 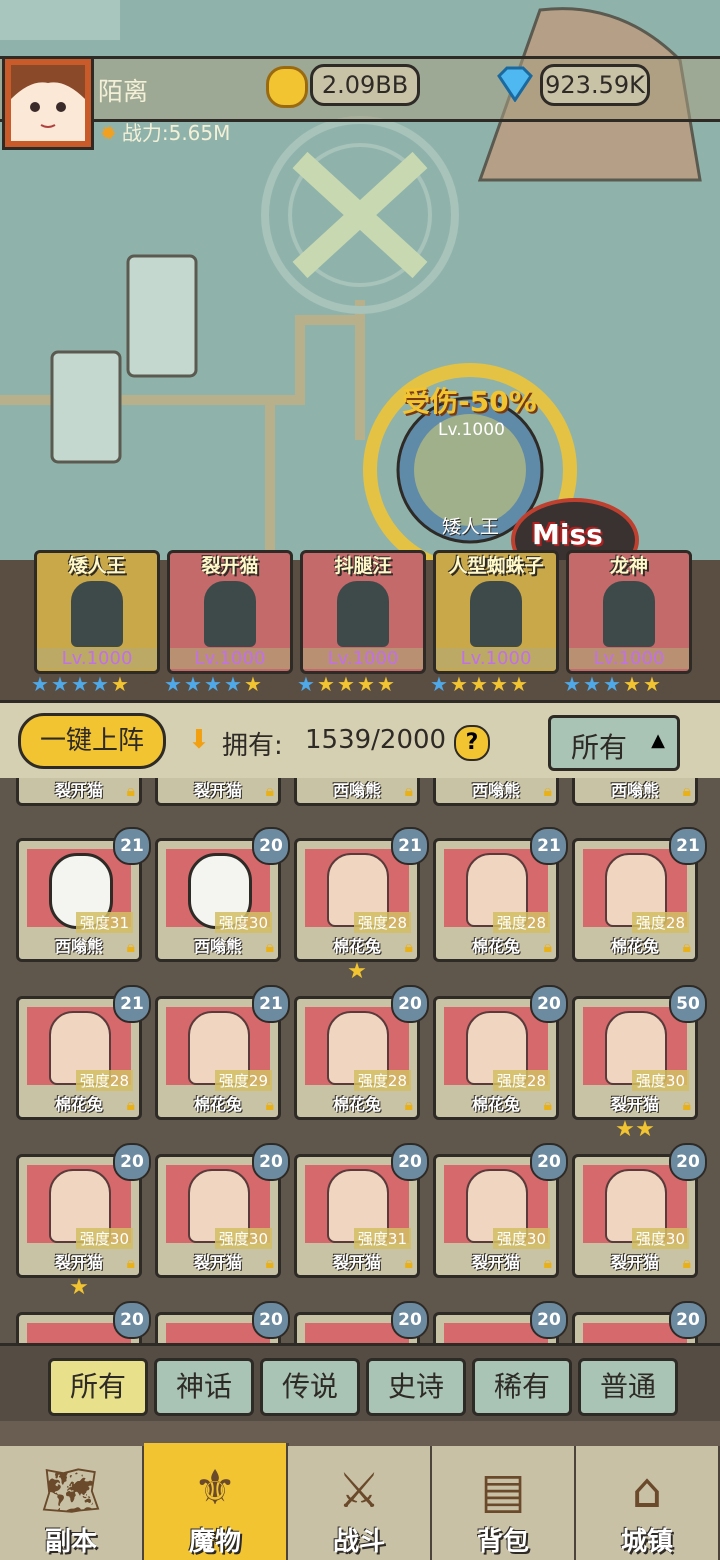 I want to click on battle-swords-icon: ⚔, so click(x=359, y=1491).